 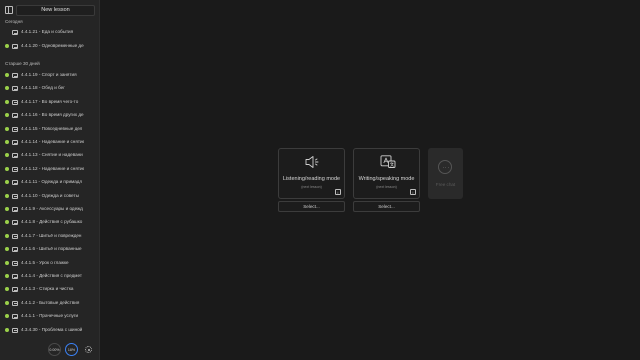 I want to click on lesson-label: 4.4.1.8 - Действия с рубашко, so click(x=52, y=222).